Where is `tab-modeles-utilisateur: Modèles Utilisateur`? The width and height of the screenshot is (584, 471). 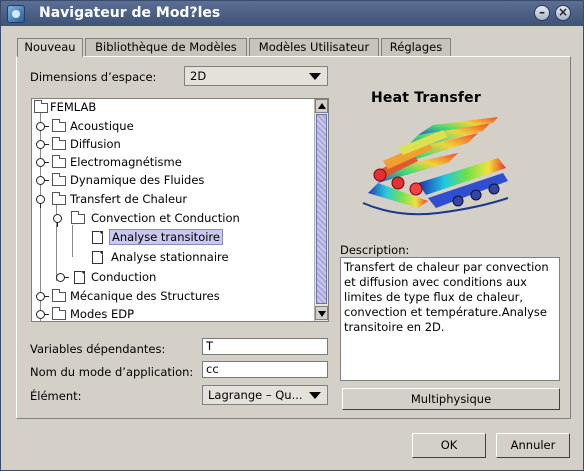 tab-modeles-utilisateur: Modèles Utilisateur is located at coordinates (314, 47).